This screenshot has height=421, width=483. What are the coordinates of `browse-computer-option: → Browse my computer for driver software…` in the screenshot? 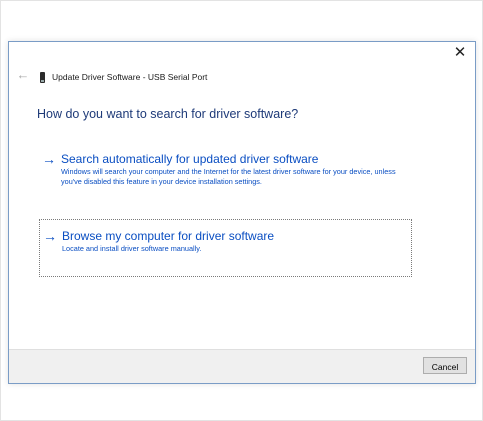 It's located at (225, 248).